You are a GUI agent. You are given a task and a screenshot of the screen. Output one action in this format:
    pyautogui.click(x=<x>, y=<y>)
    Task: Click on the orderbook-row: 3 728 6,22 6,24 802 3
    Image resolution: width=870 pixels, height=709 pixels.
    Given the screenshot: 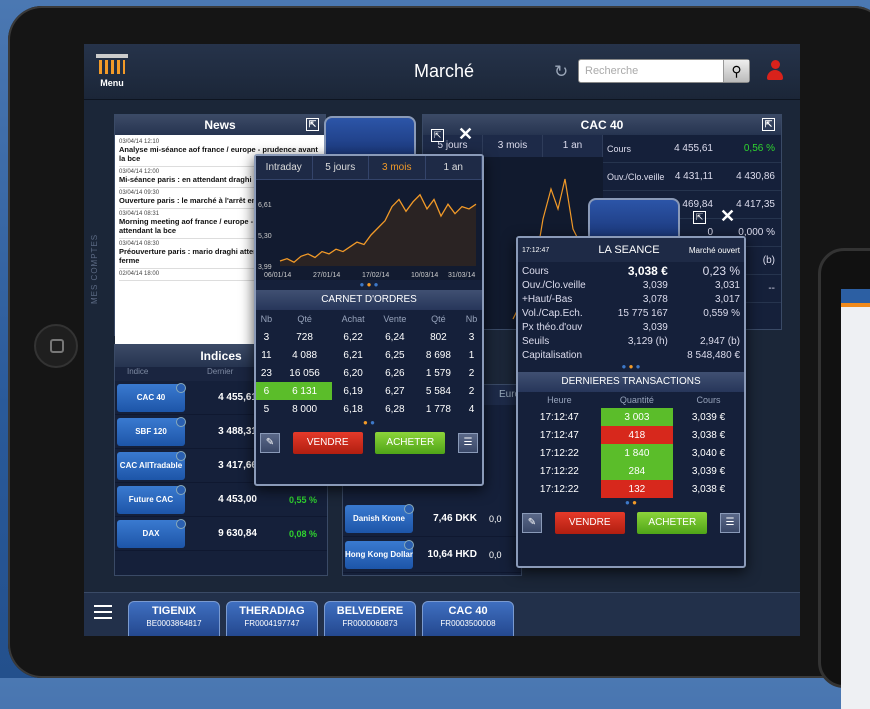 What is the action you would take?
    pyautogui.click(x=369, y=337)
    